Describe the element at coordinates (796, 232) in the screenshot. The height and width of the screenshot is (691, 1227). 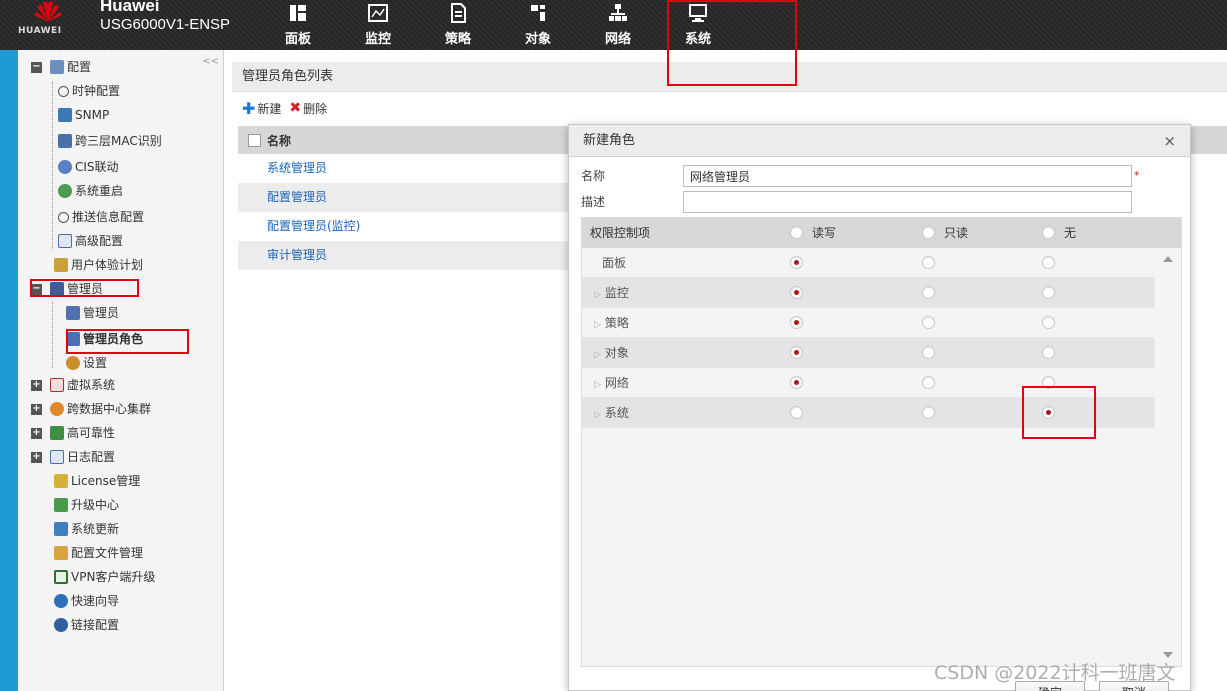
I see `all-readwrite-radio` at that location.